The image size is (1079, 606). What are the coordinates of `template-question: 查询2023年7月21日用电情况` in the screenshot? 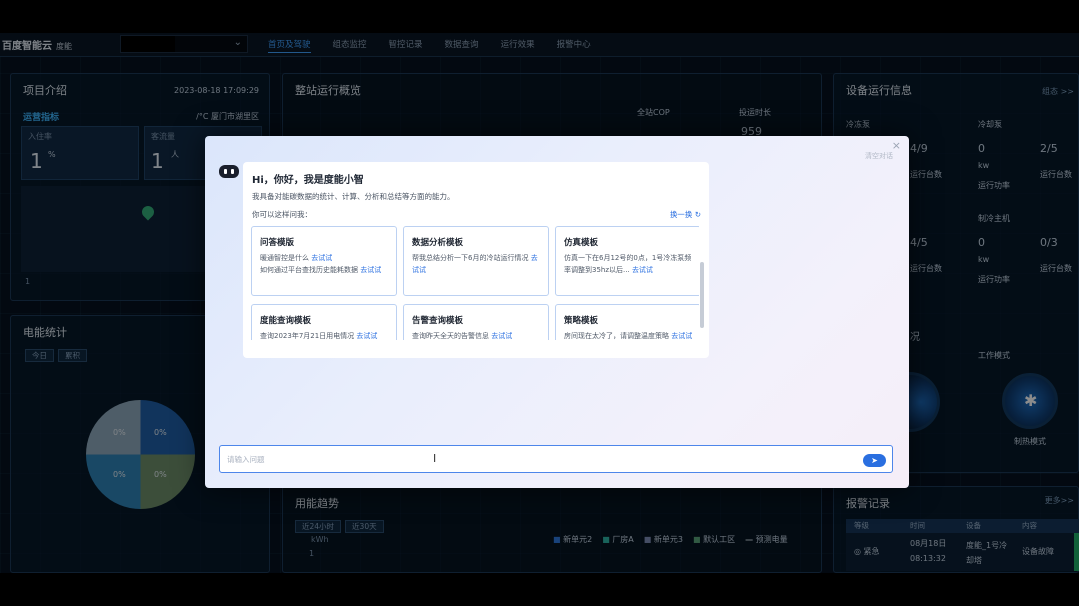 It's located at (307, 336).